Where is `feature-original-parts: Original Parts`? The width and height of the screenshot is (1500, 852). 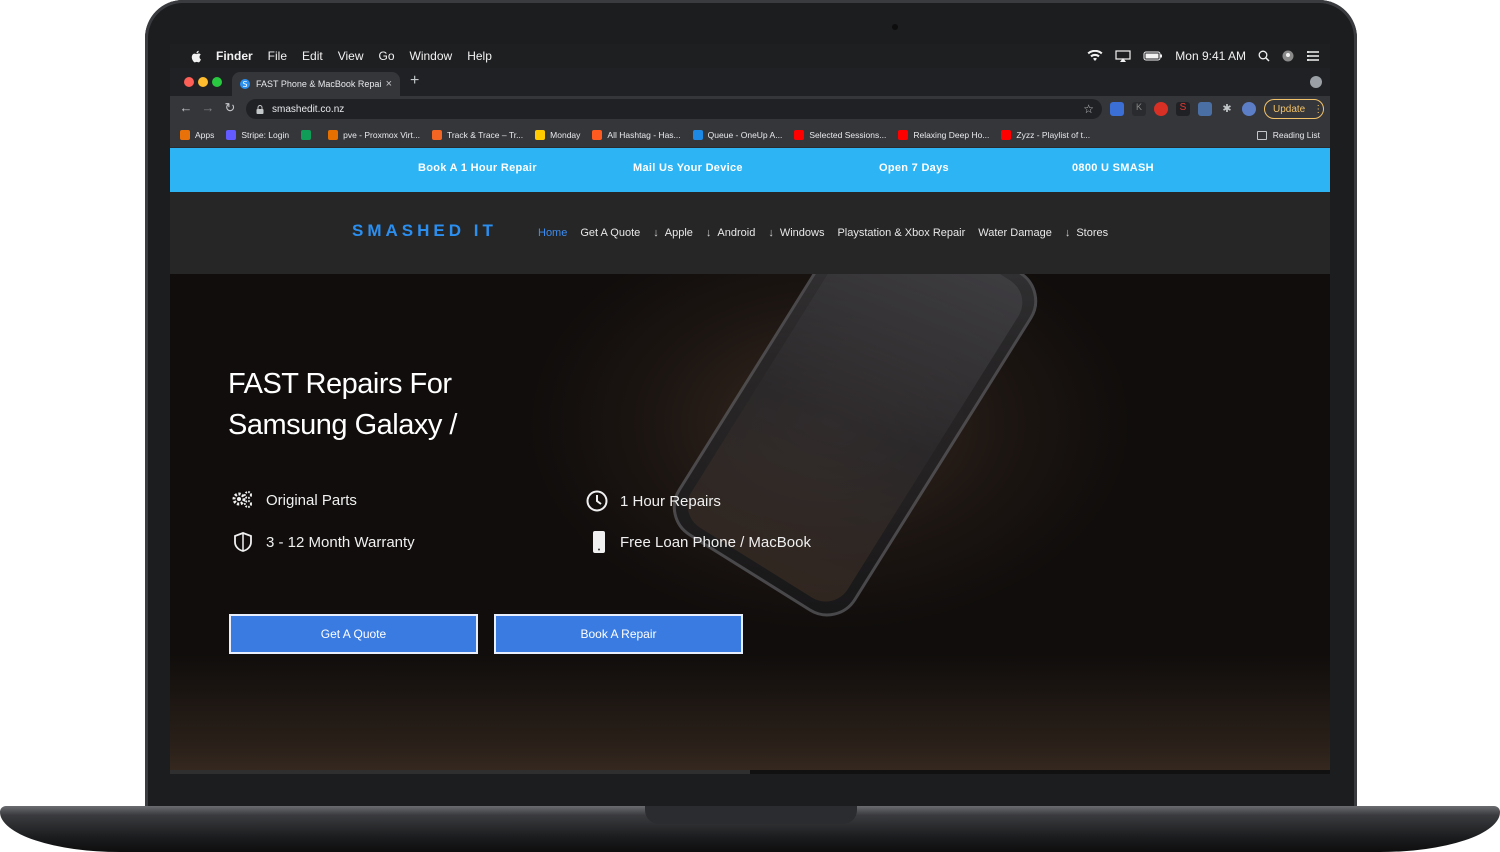 feature-original-parts: Original Parts is located at coordinates (294, 500).